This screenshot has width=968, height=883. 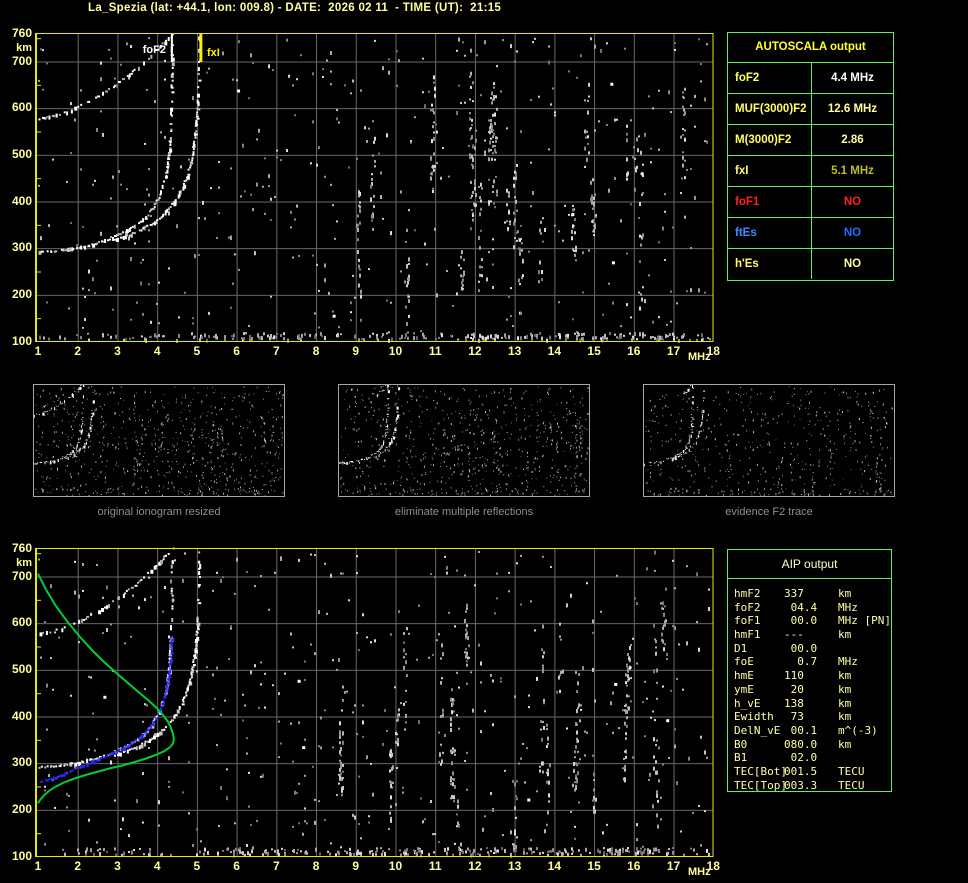 What do you see at coordinates (848, 607) in the screenshot?
I see `aip-row-unit: MHz` at bounding box center [848, 607].